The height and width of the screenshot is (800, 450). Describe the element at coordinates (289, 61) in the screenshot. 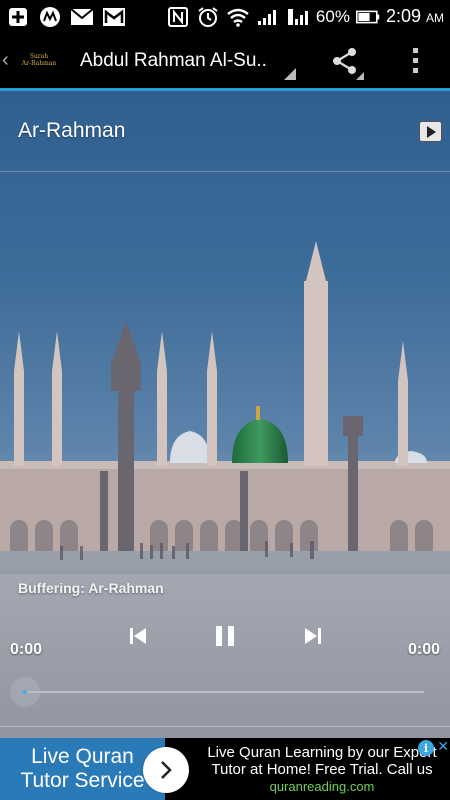

I see `reciter-dropdown-indicator` at that location.